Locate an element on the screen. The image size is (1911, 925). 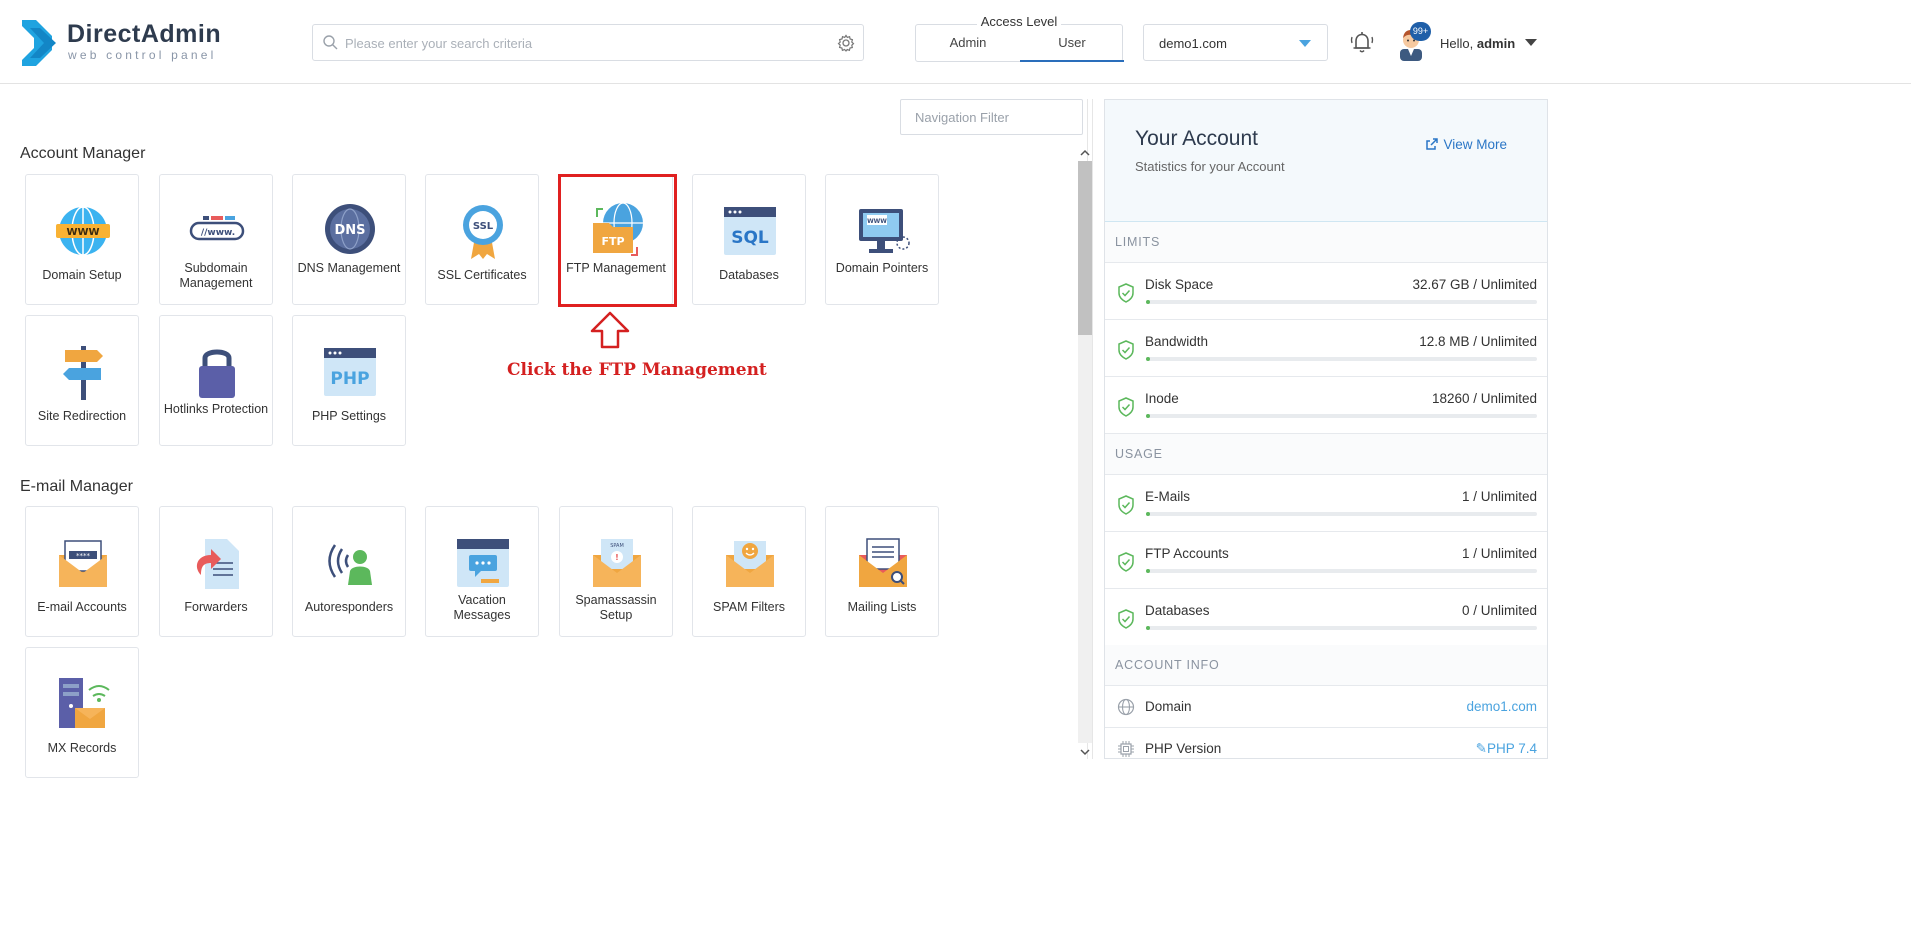
tile-label: Vacation Messages is located at coordinates (482, 607).